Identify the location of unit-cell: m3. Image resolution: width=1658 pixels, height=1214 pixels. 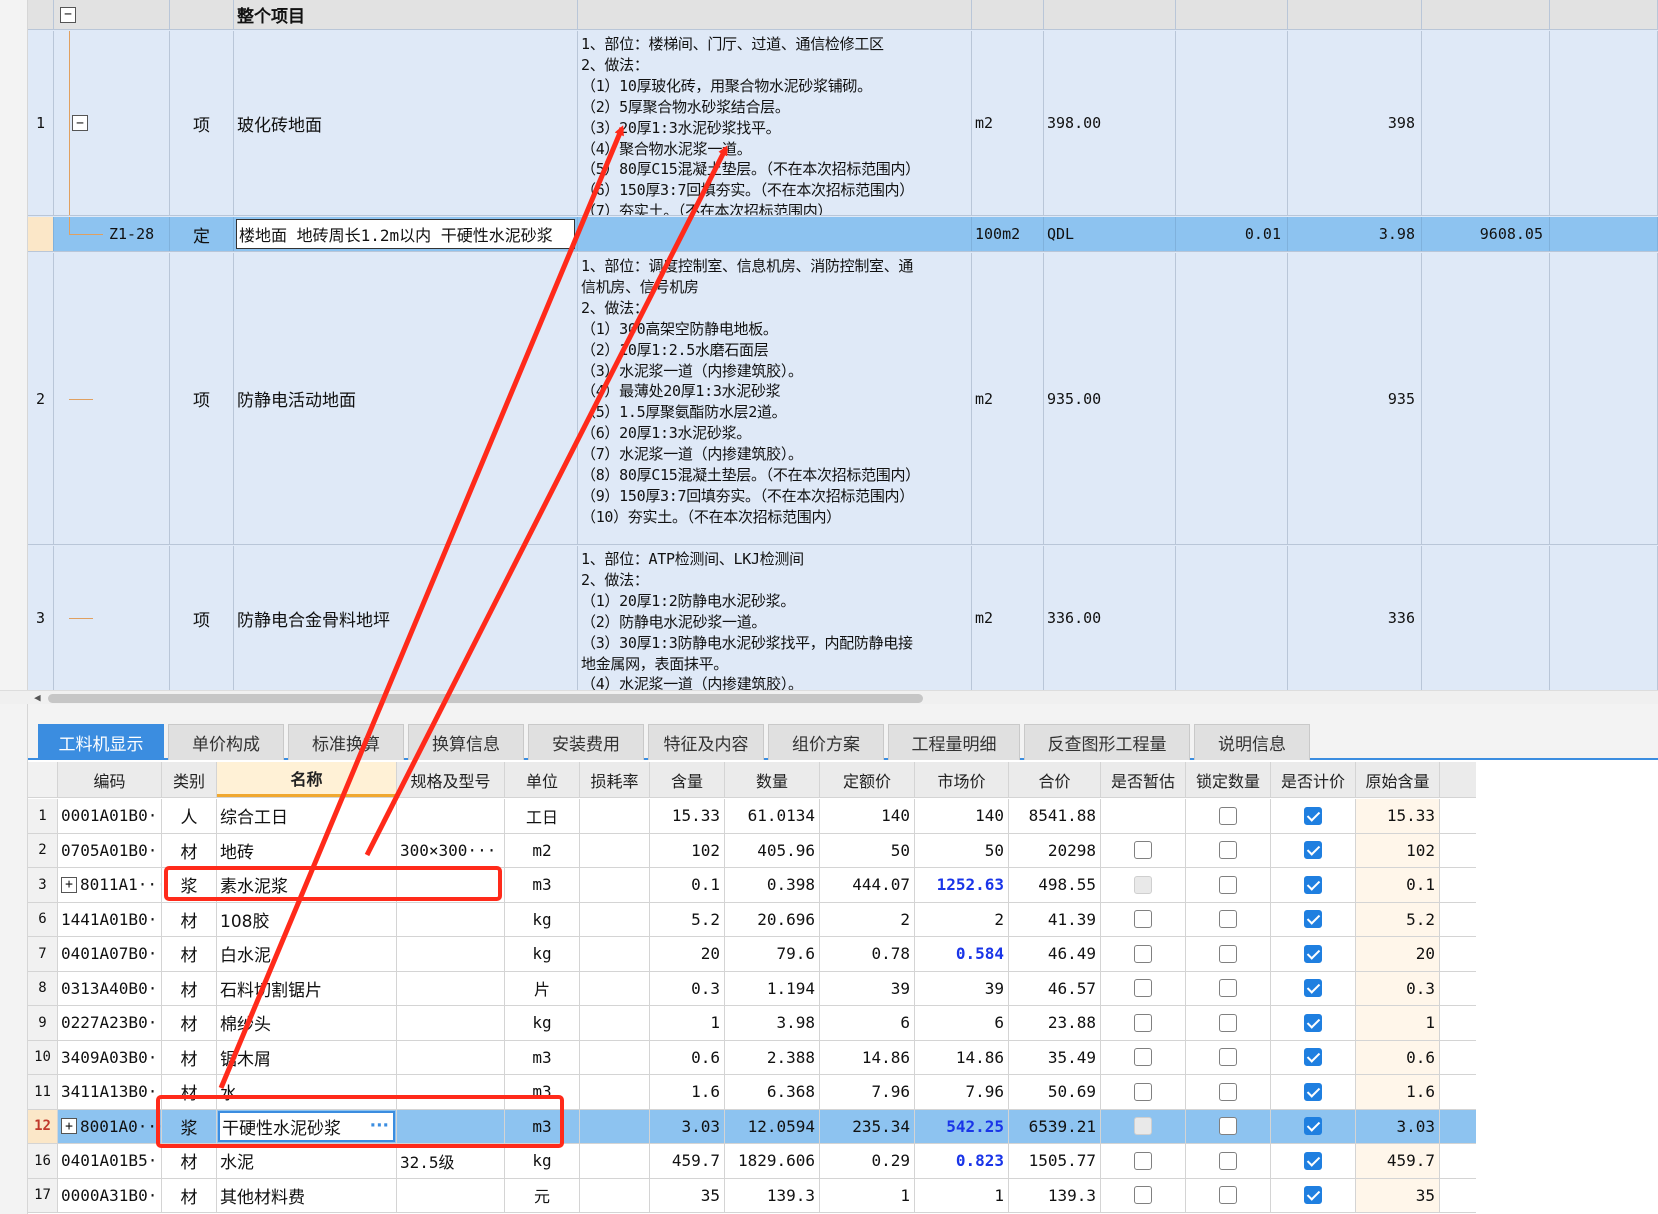
(542, 1057).